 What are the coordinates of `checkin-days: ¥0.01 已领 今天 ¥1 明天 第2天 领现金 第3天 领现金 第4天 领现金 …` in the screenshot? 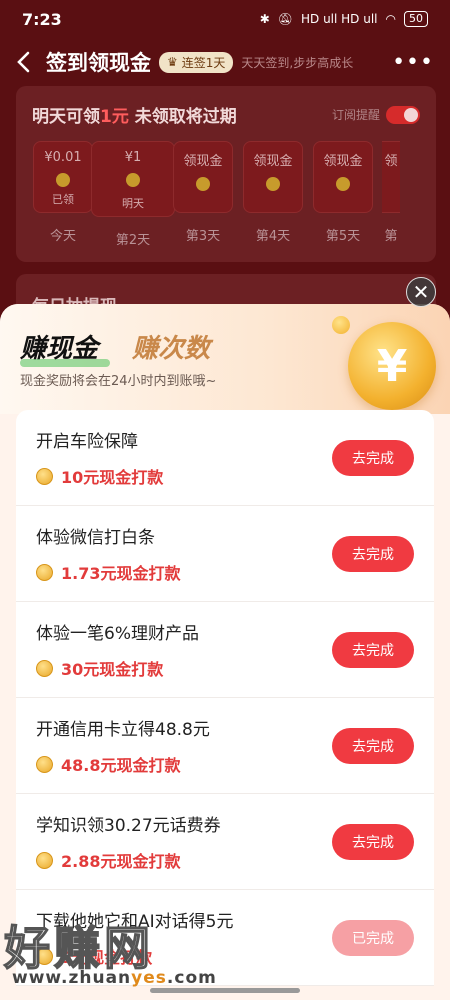 It's located at (226, 187).